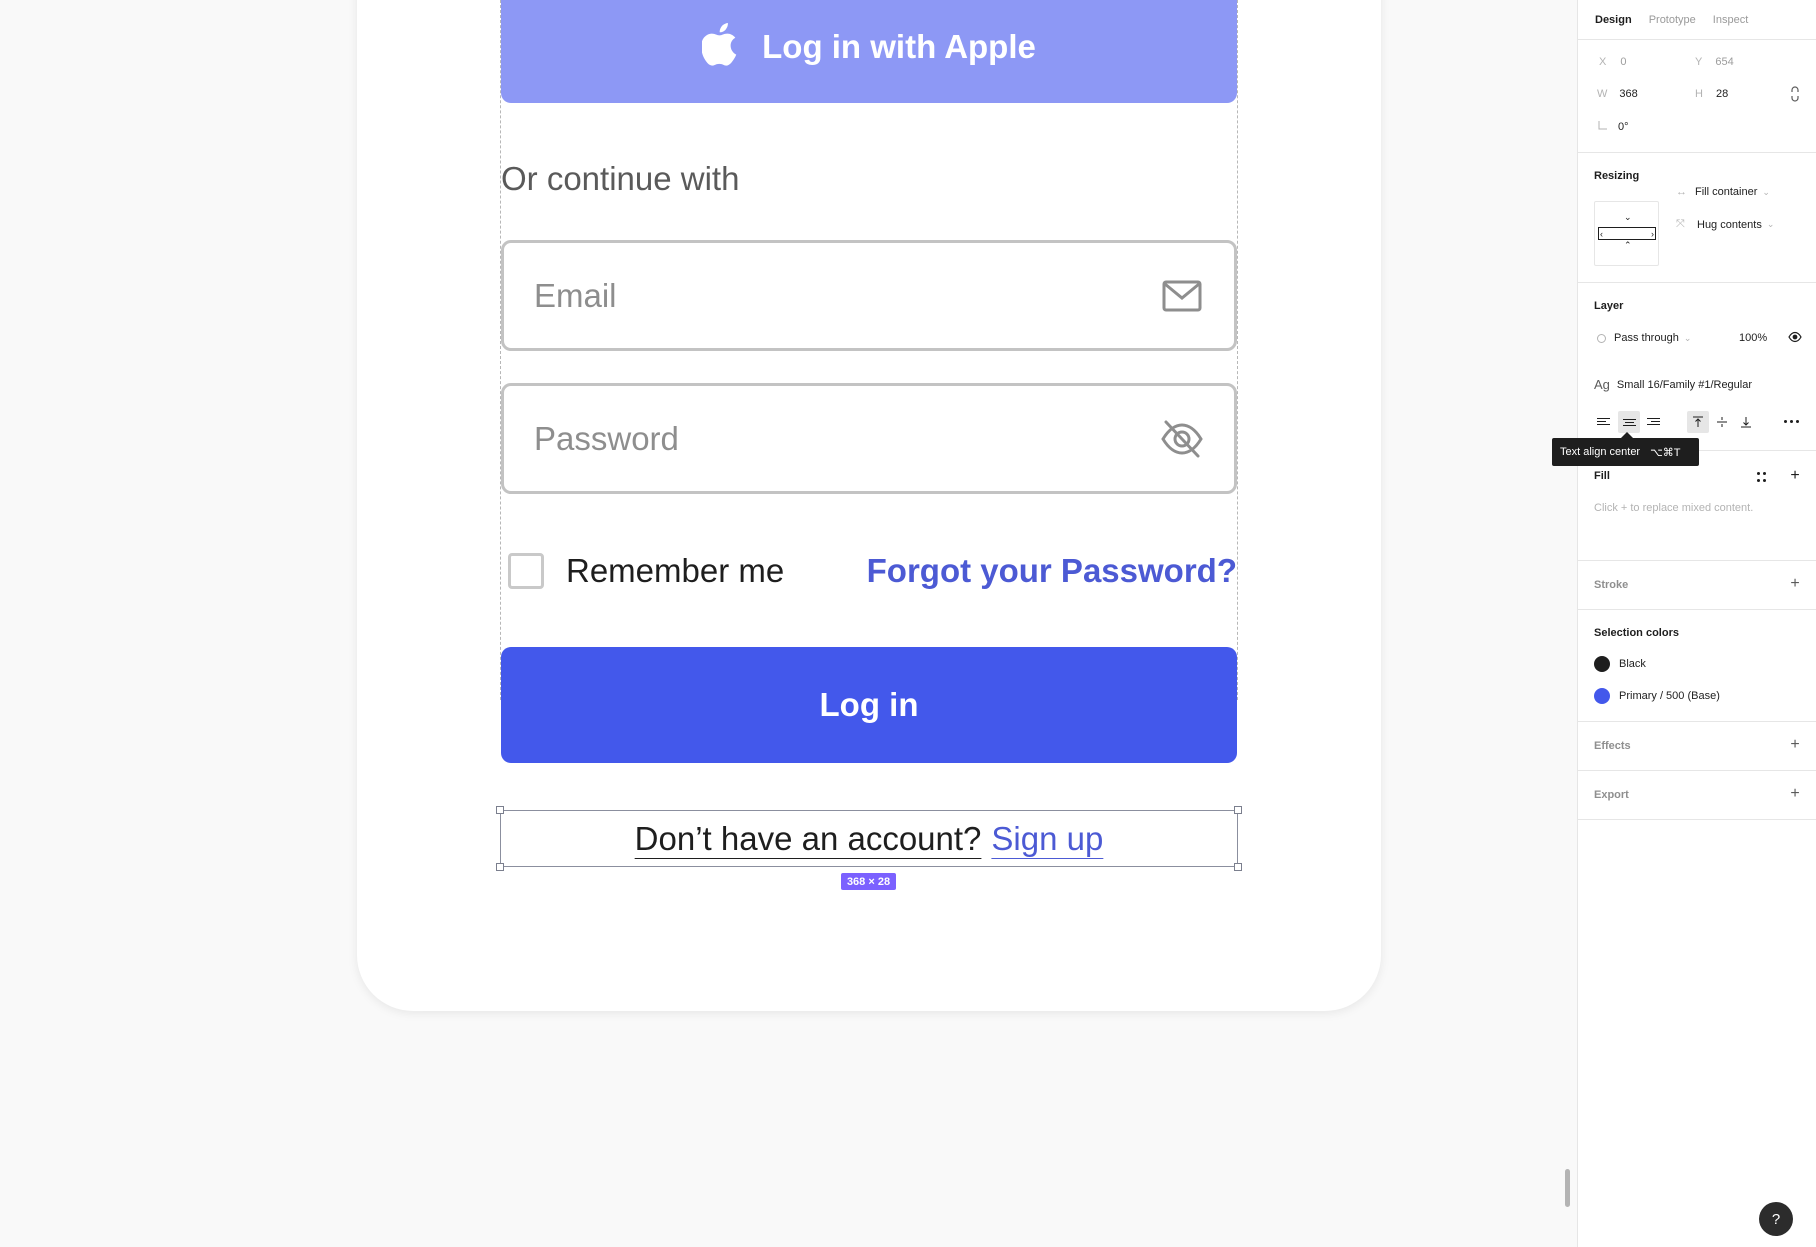 This screenshot has width=1816, height=1247. Describe the element at coordinates (1795, 793) in the screenshot. I see `add-export-button: +` at that location.